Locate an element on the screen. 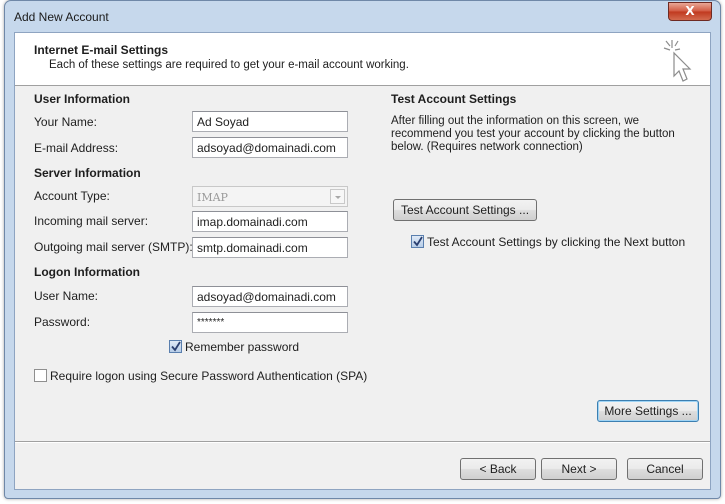  user-info-heading: User Information is located at coordinates (82, 99).